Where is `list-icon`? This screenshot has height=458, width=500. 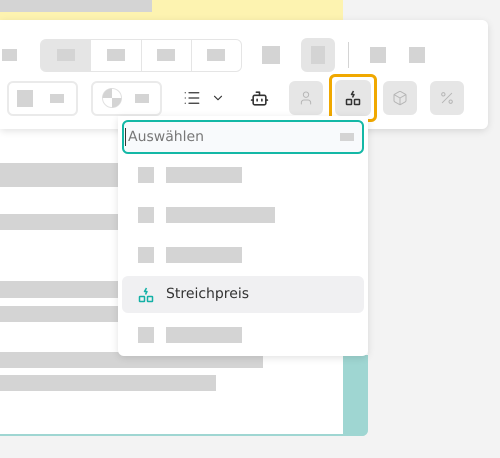
list-icon is located at coordinates (192, 98).